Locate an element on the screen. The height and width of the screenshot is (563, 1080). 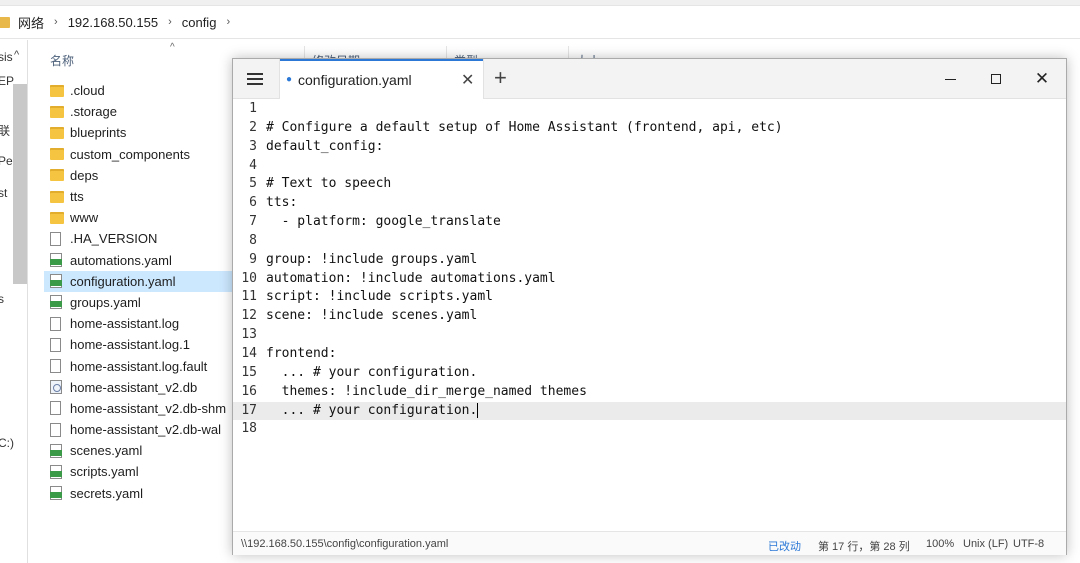
file-name: deps is located at coordinates (84, 175).